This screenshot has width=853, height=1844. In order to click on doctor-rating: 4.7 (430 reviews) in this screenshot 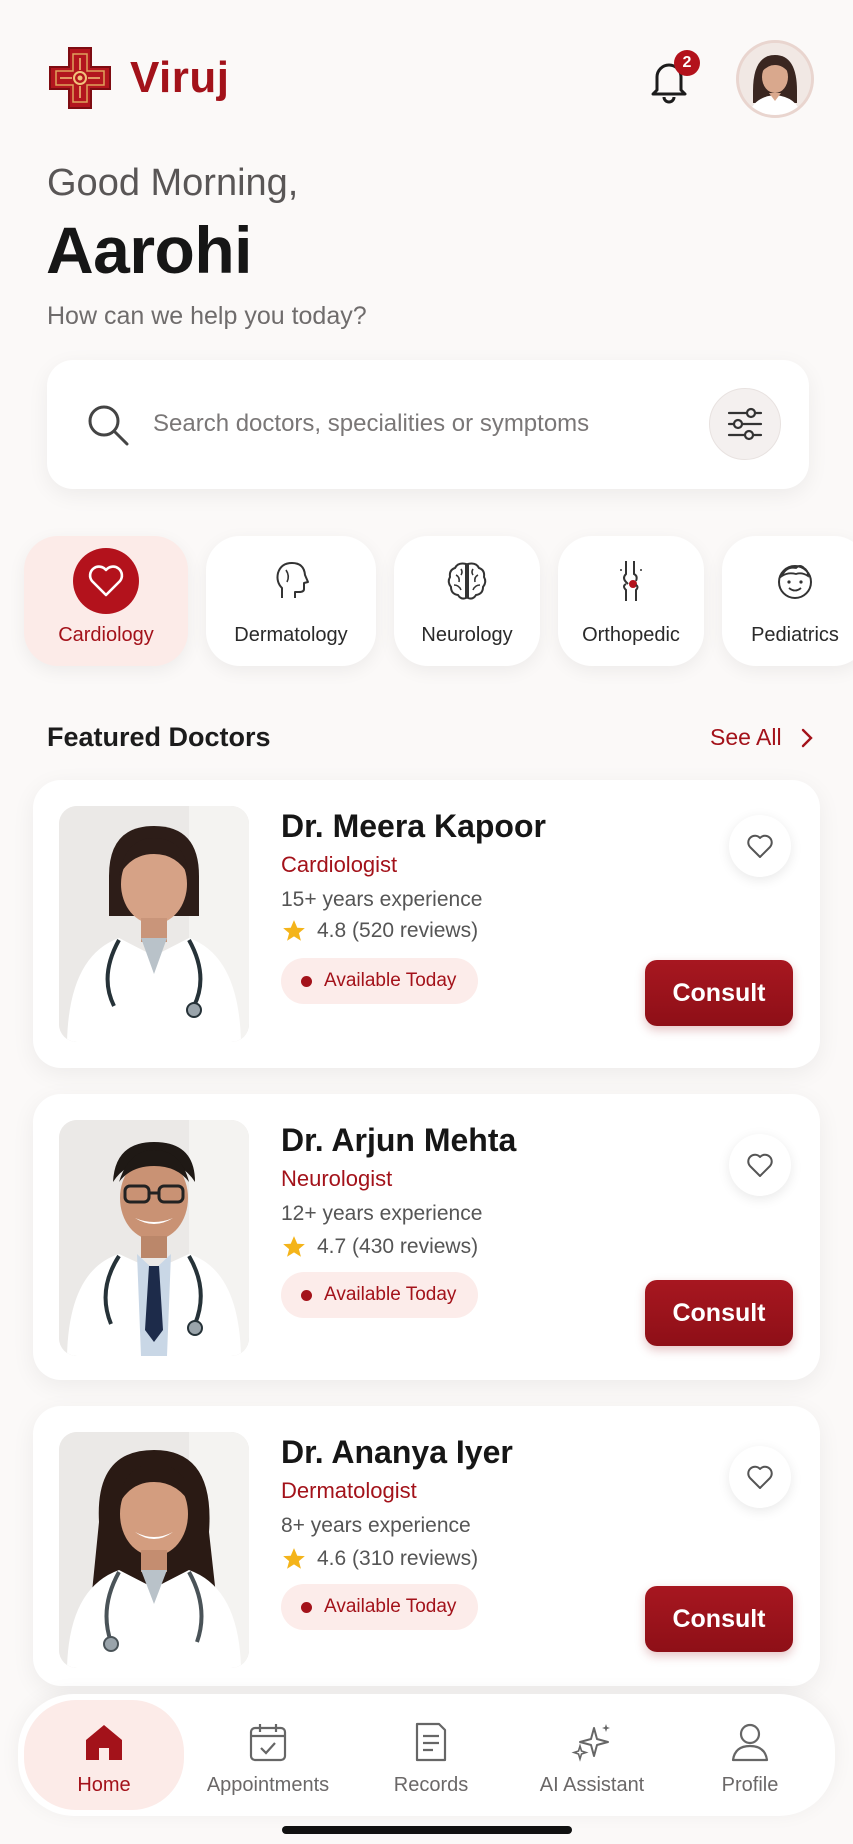, I will do `click(379, 1247)`.